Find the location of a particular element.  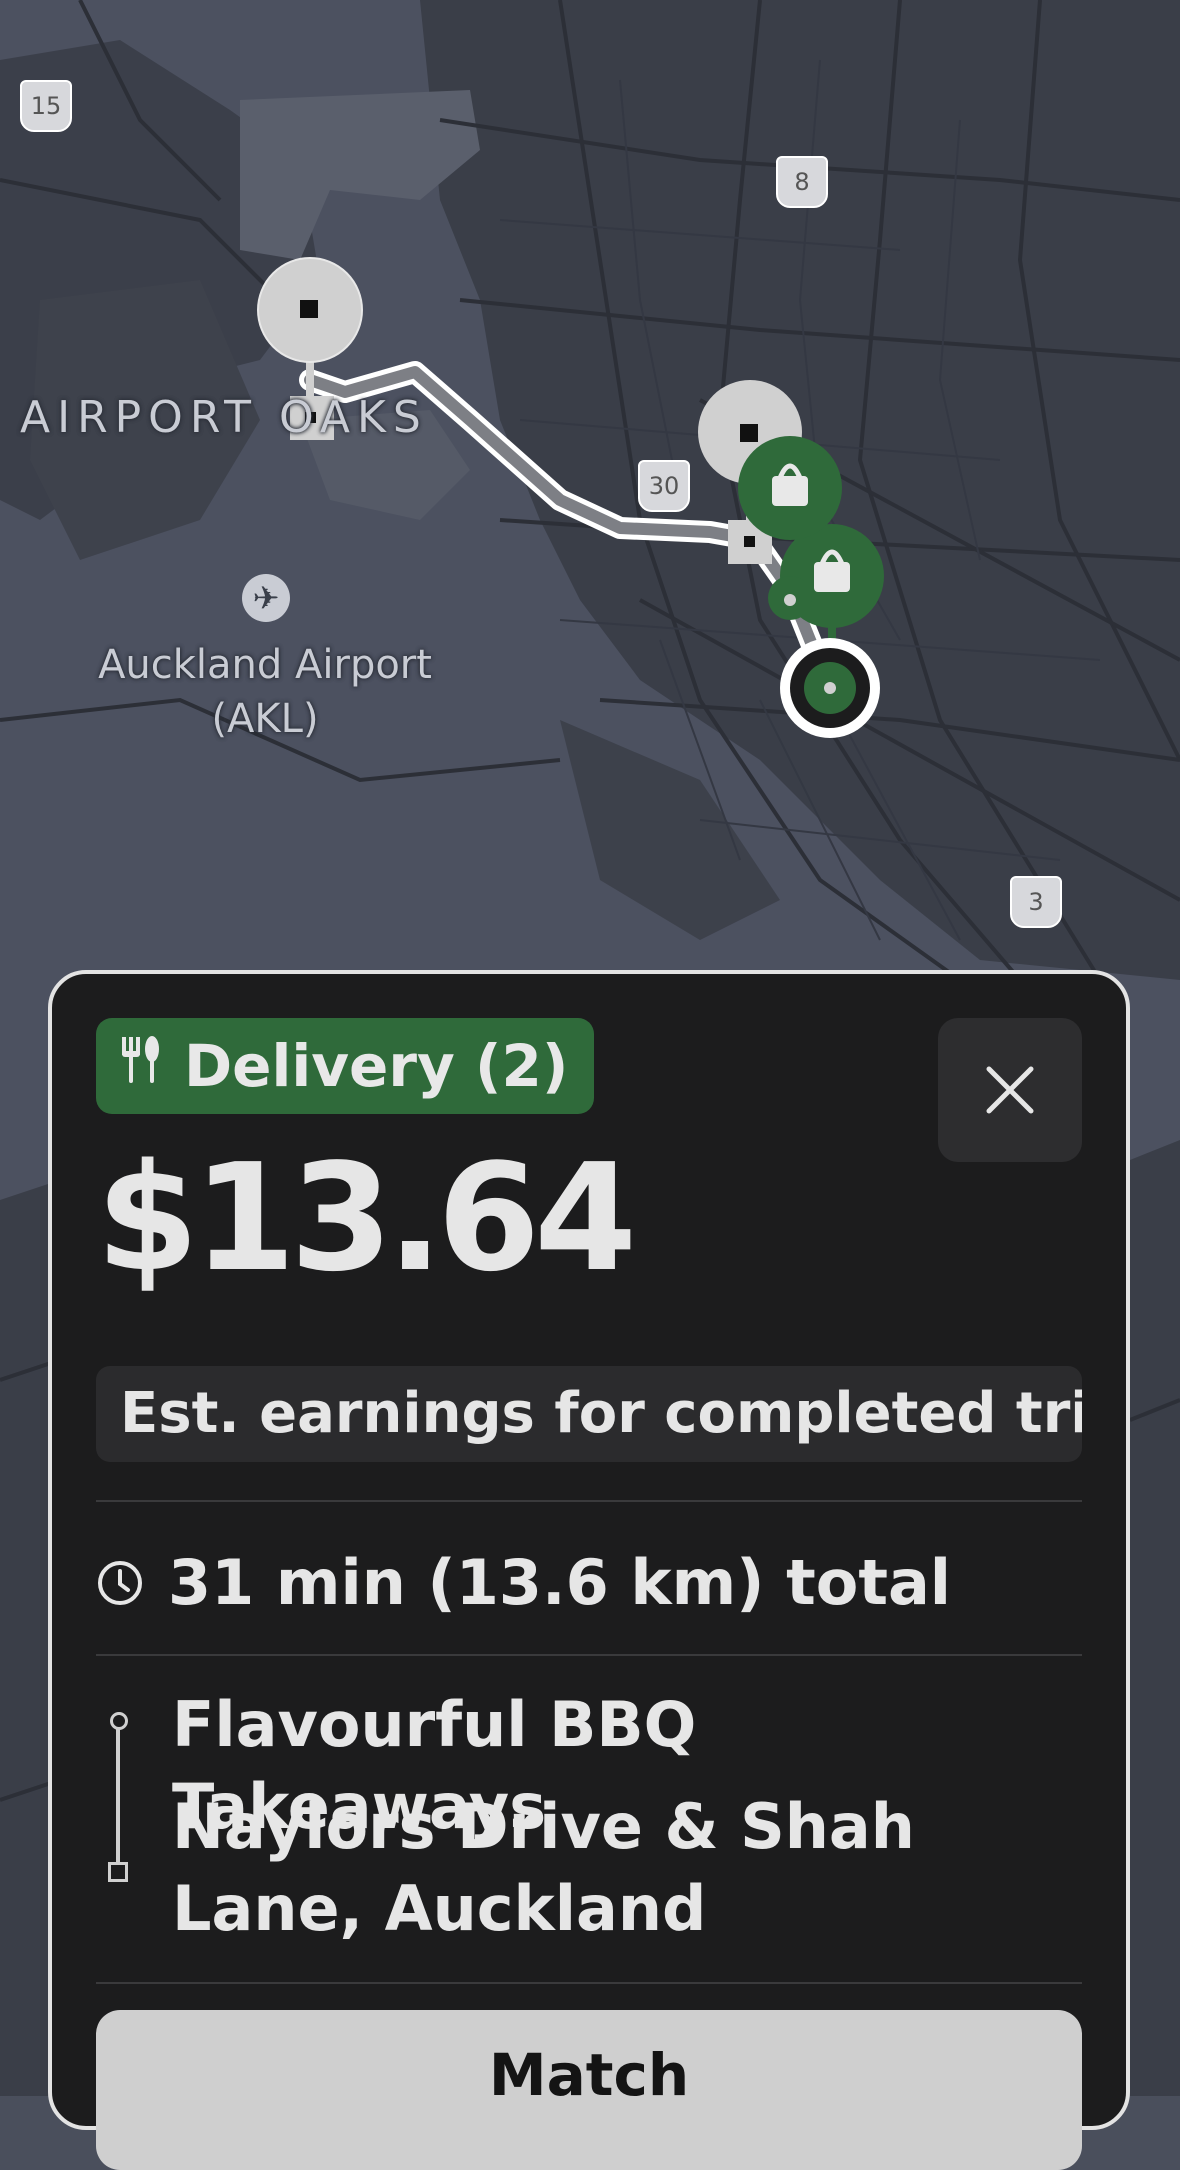

airplane-icon: ✈ is located at coordinates (266, 598).